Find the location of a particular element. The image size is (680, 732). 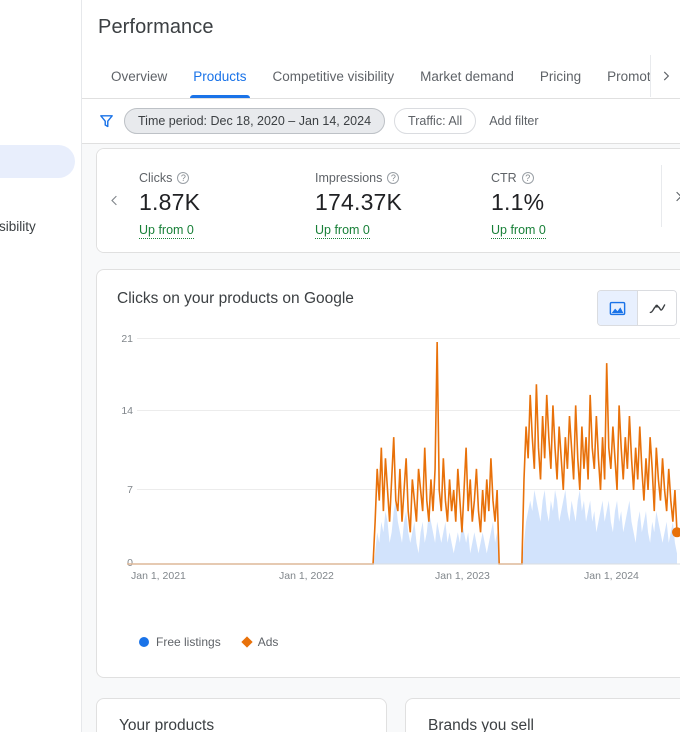

metric-label-clicks: Clicks is located at coordinates (156, 178).